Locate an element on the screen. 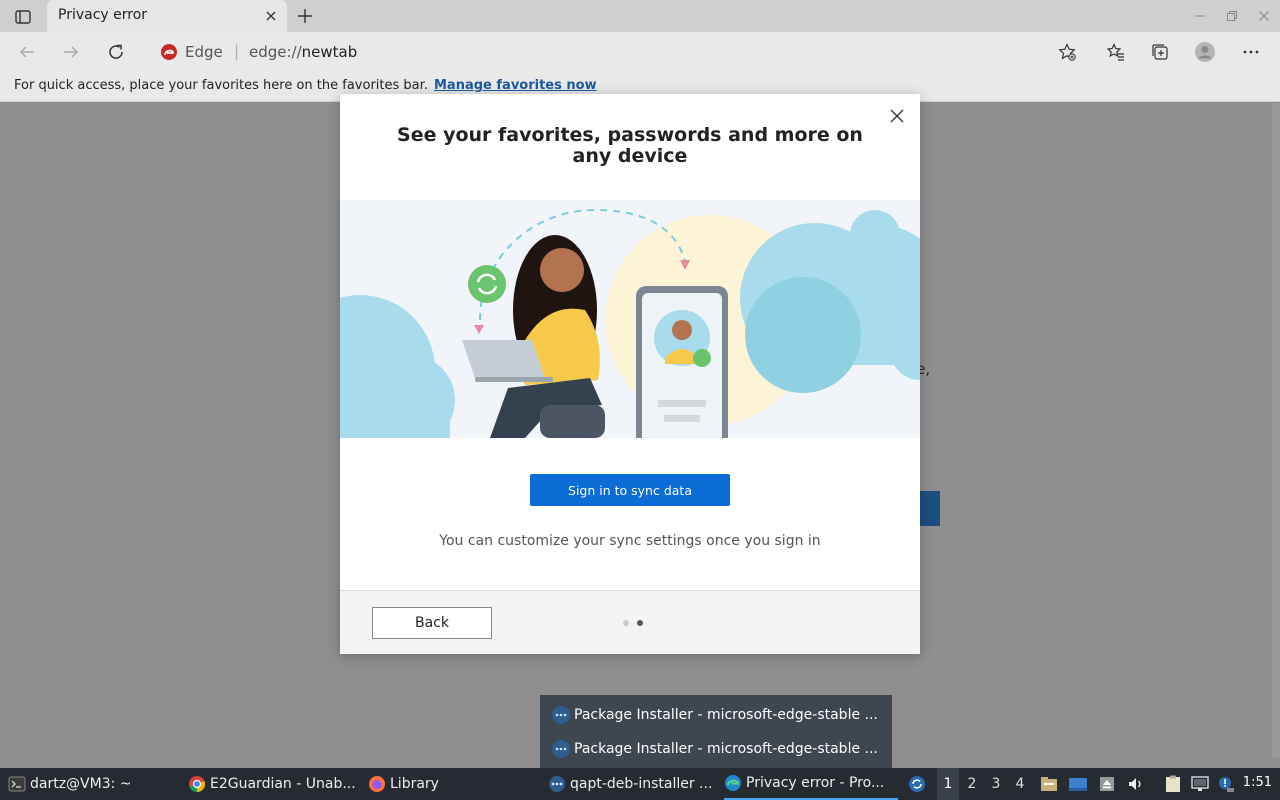 The width and height of the screenshot is (1280, 800). tab-strip: Privacy error is located at coordinates (640, 16).